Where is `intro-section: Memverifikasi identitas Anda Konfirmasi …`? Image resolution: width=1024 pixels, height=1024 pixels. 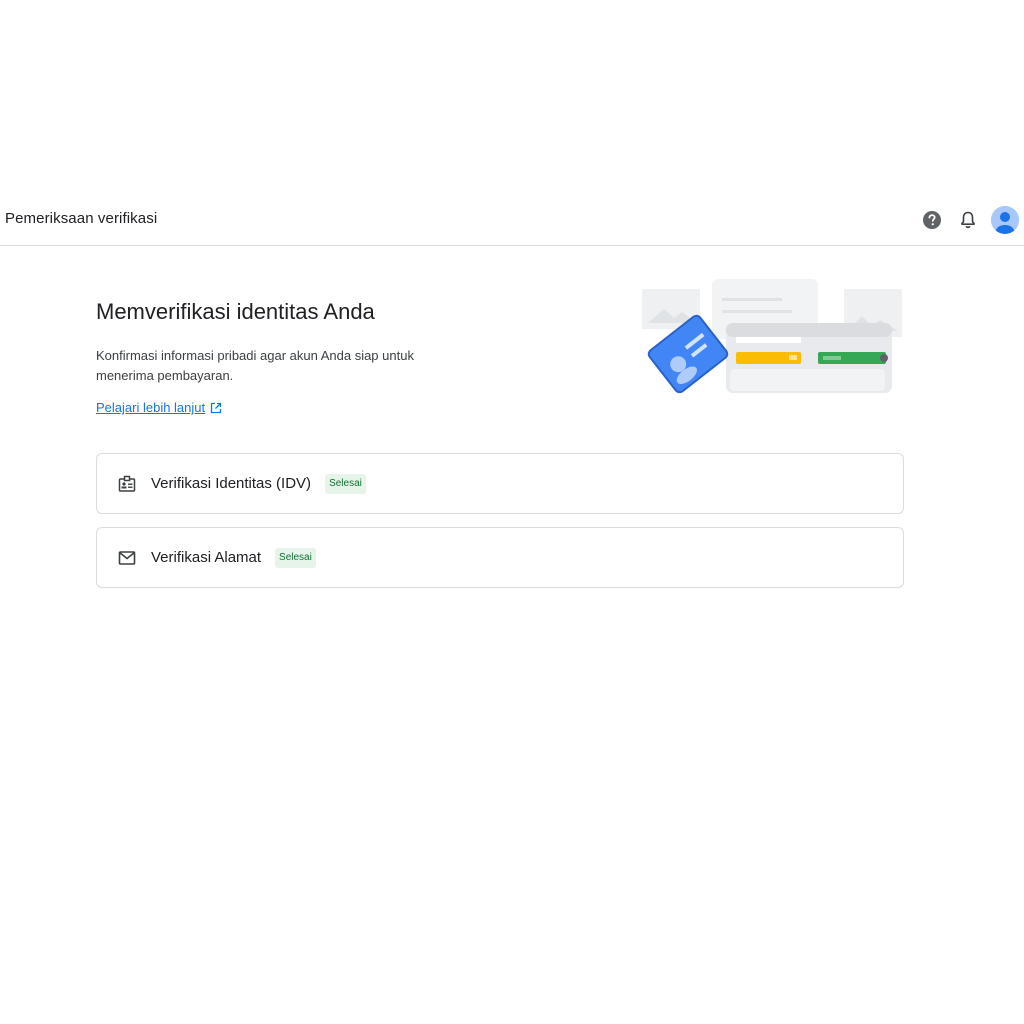
intro-section: Memverifikasi identitas Anda Konfirmasi … is located at coordinates (306, 356).